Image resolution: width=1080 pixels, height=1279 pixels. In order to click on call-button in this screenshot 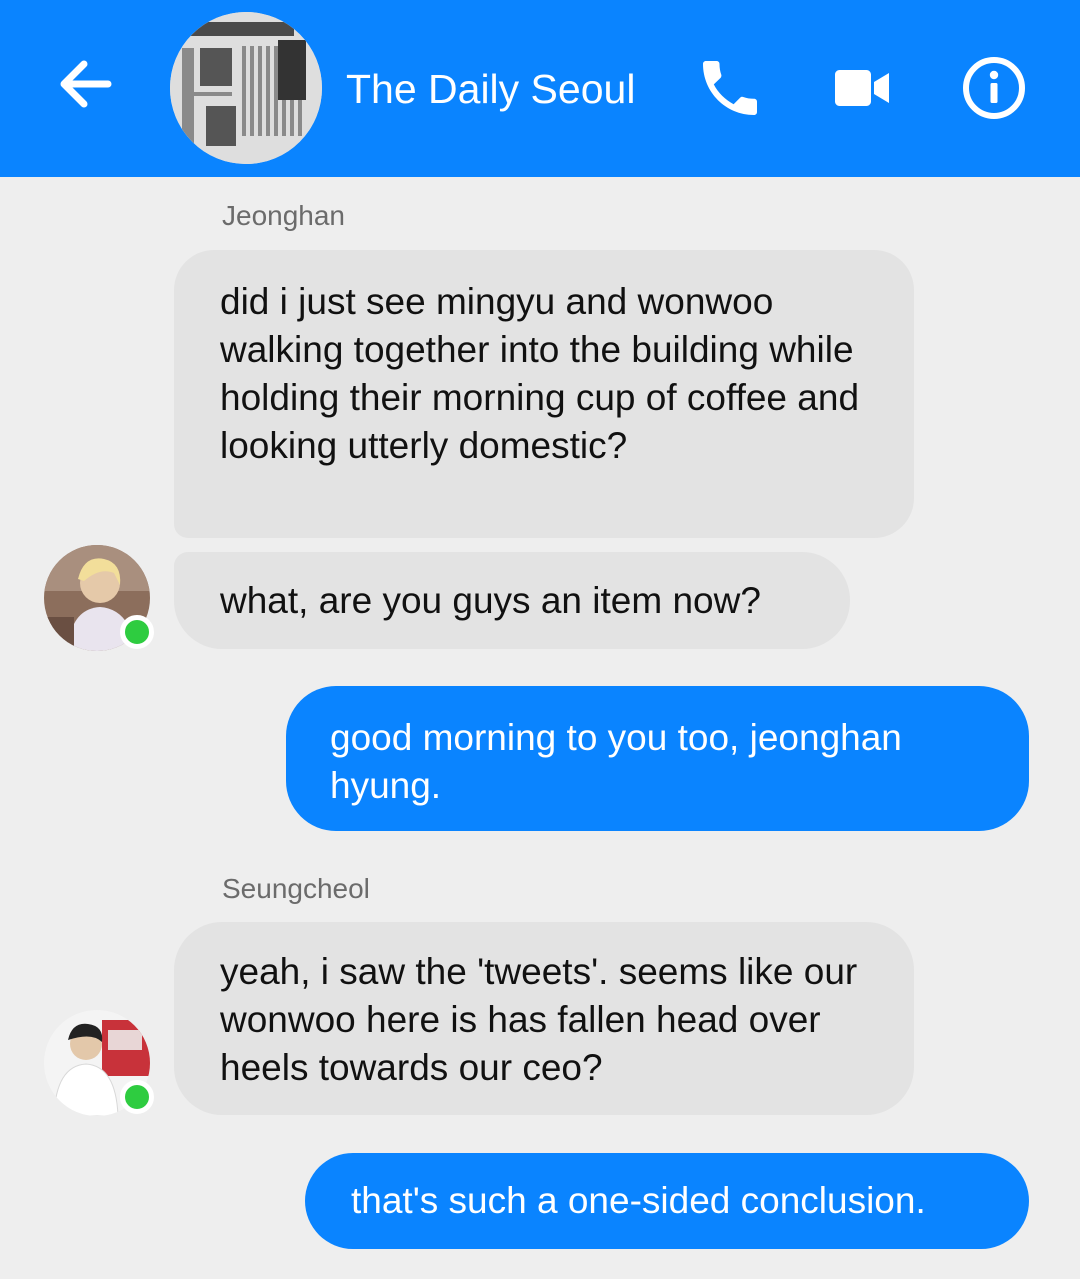, I will do `click(730, 88)`.